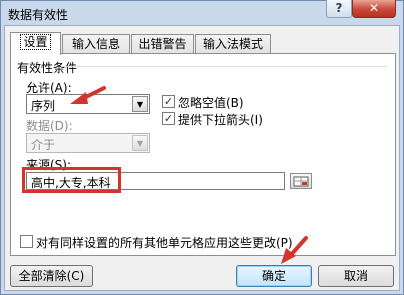  What do you see at coordinates (220, 120) in the screenshot?
I see `in-cell-dropdown-label: 提供下拉箭头(I)` at bounding box center [220, 120].